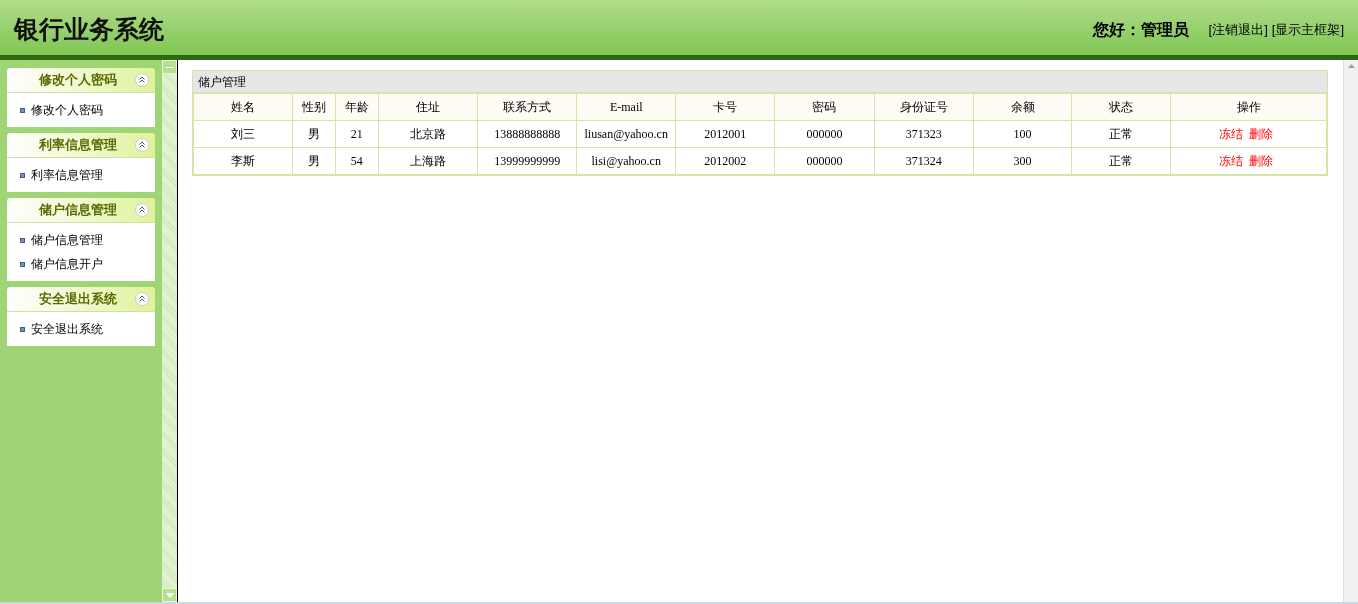  Describe the element at coordinates (1140, 29) in the screenshot. I see `greeting: 您好：管理员` at that location.